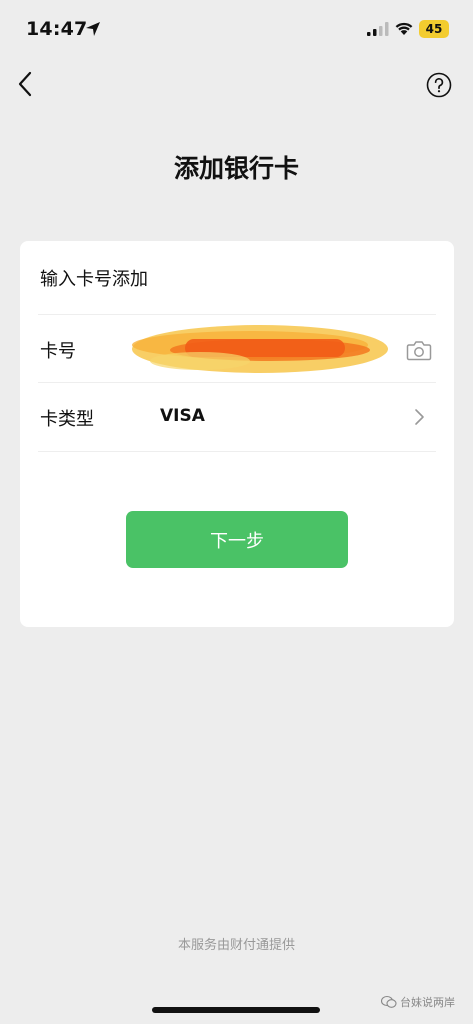 This screenshot has width=473, height=1024. Describe the element at coordinates (26, 84) in the screenshot. I see `chevron-left-icon` at that location.